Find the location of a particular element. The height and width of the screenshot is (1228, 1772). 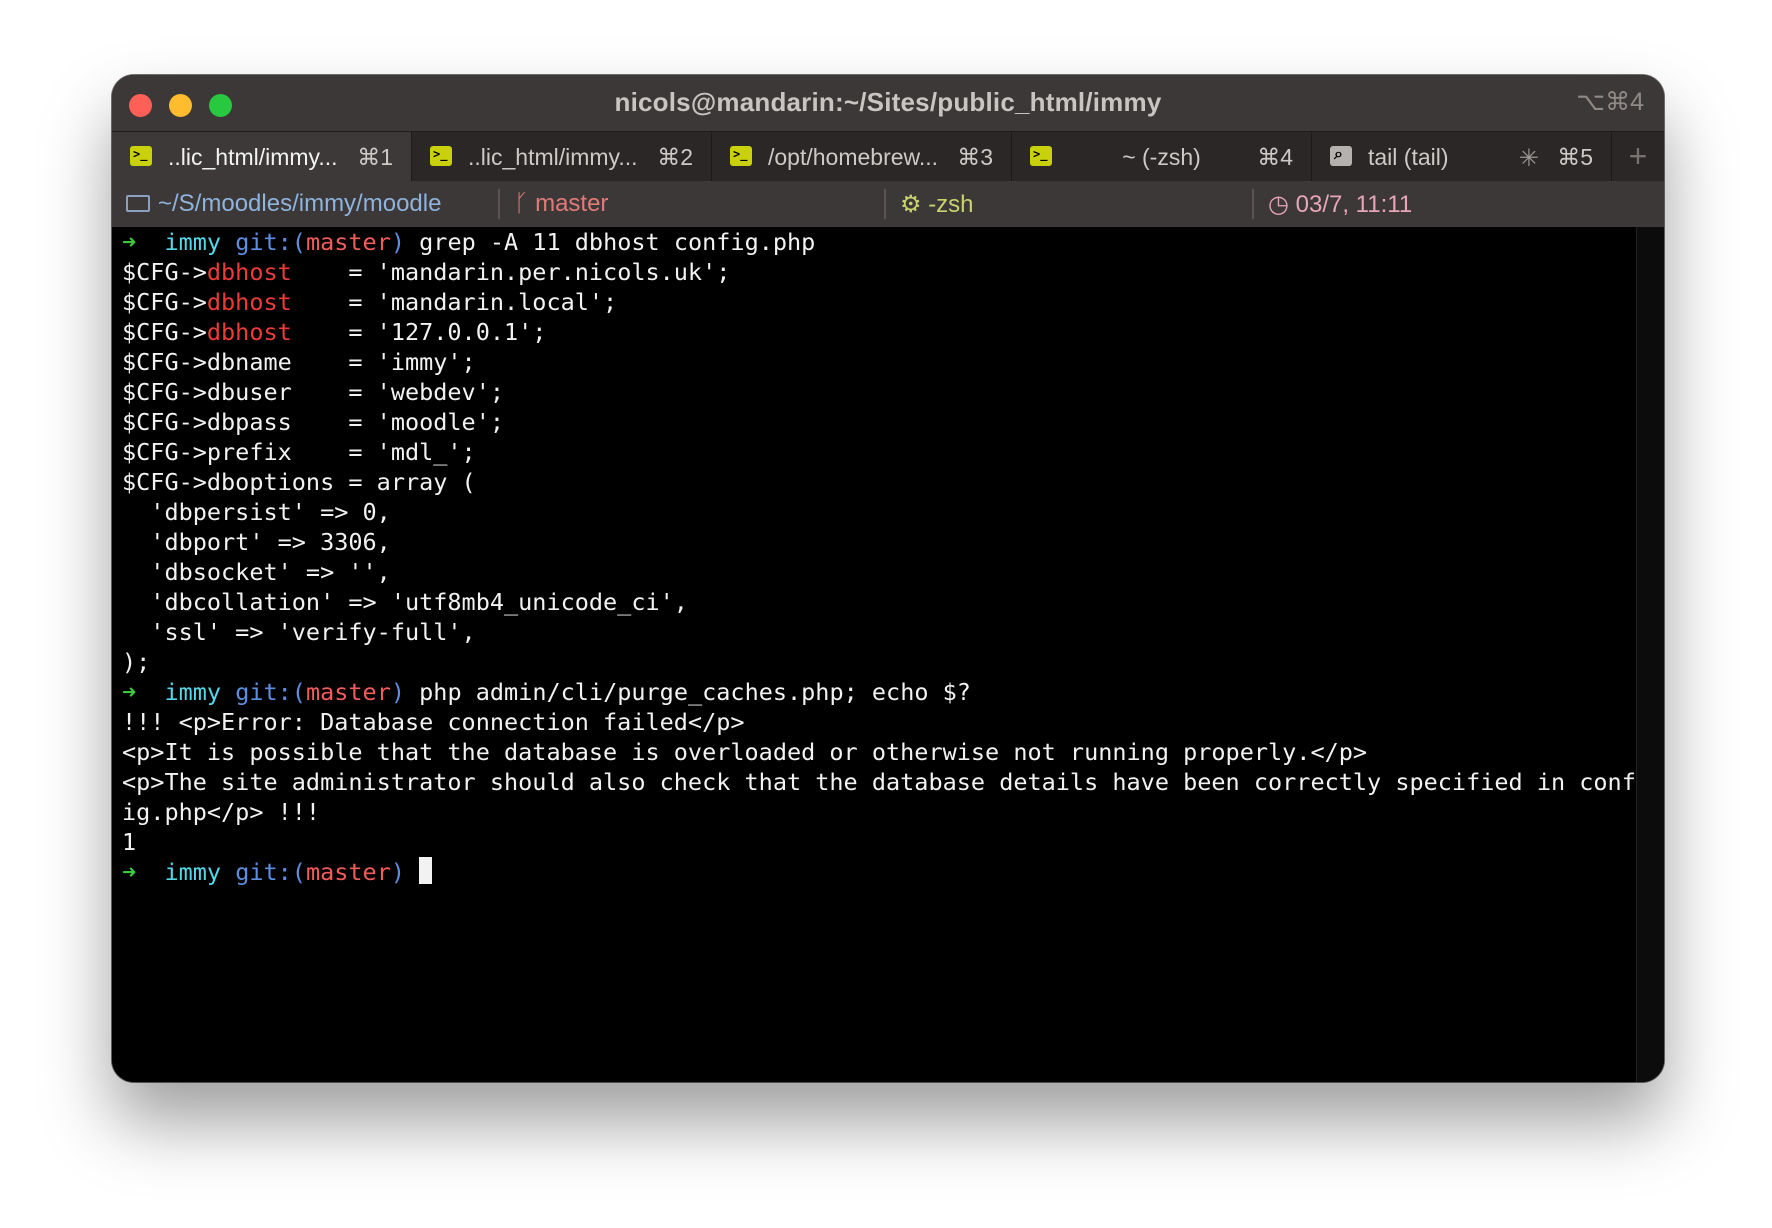

job-icon: ⚙ is located at coordinates (911, 204).